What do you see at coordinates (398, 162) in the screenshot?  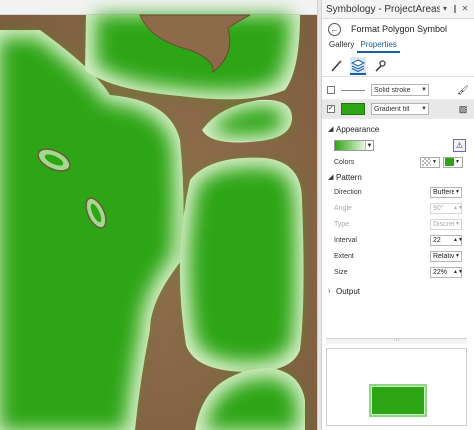 I see `colors-row: Colors ▼ ▼` at bounding box center [398, 162].